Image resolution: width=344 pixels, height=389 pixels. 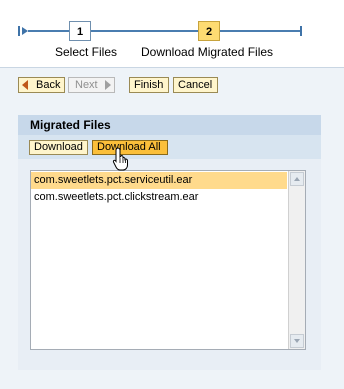 What do you see at coordinates (296, 260) in the screenshot?
I see `vertical-scrollbar` at bounding box center [296, 260].